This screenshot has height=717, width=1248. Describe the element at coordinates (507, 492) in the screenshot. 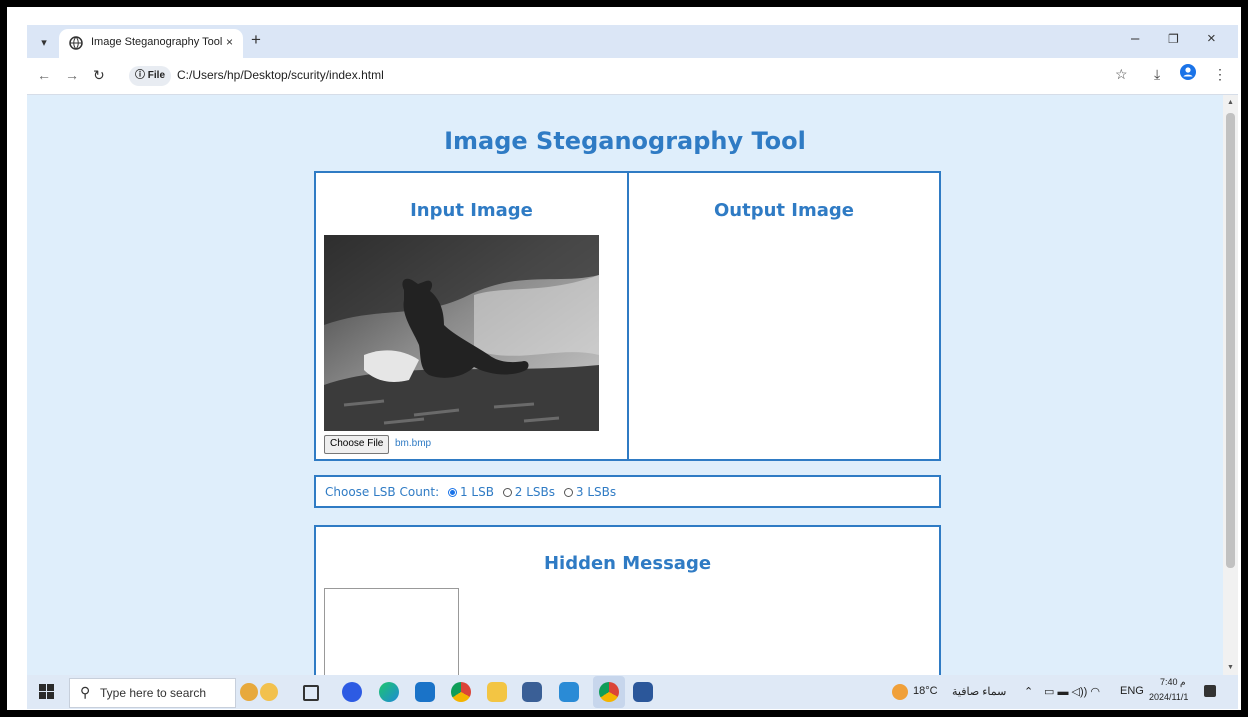

I see `radio-2-lsbs` at that location.